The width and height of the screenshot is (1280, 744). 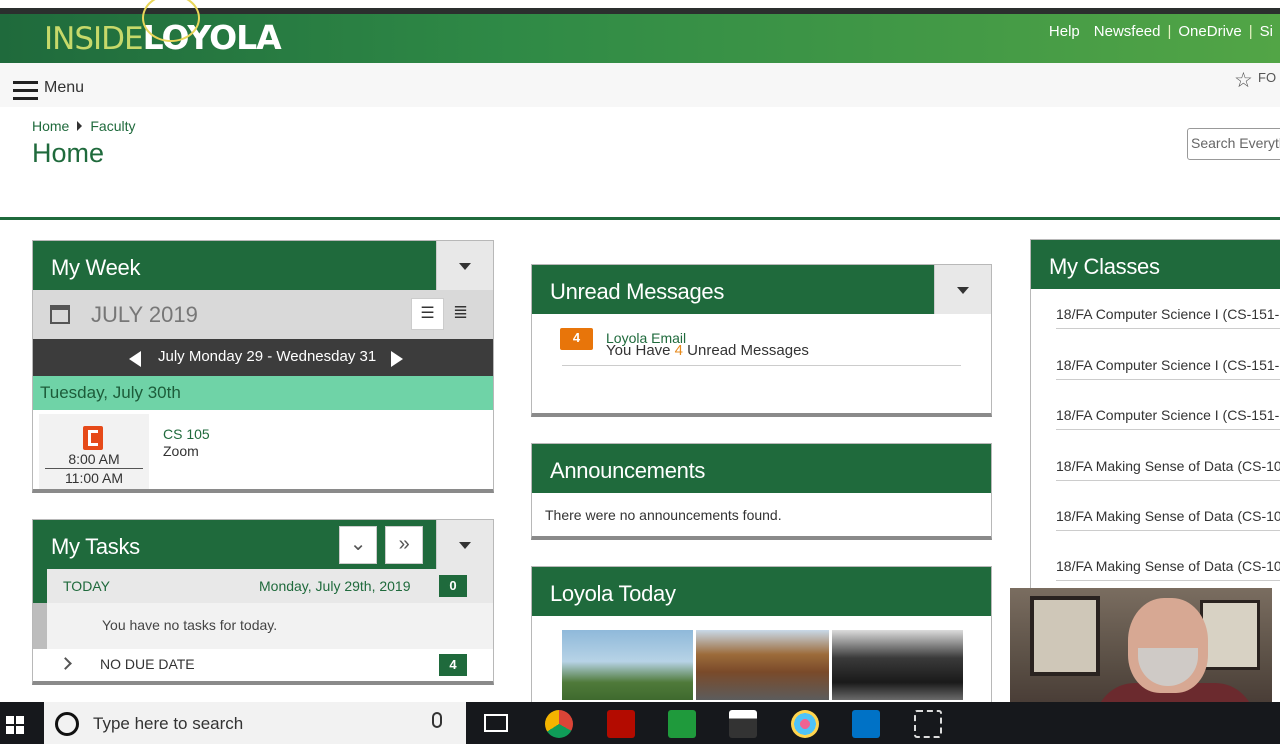 What do you see at coordinates (263, 265) in the screenshot?
I see `my-week-header: My Week` at bounding box center [263, 265].